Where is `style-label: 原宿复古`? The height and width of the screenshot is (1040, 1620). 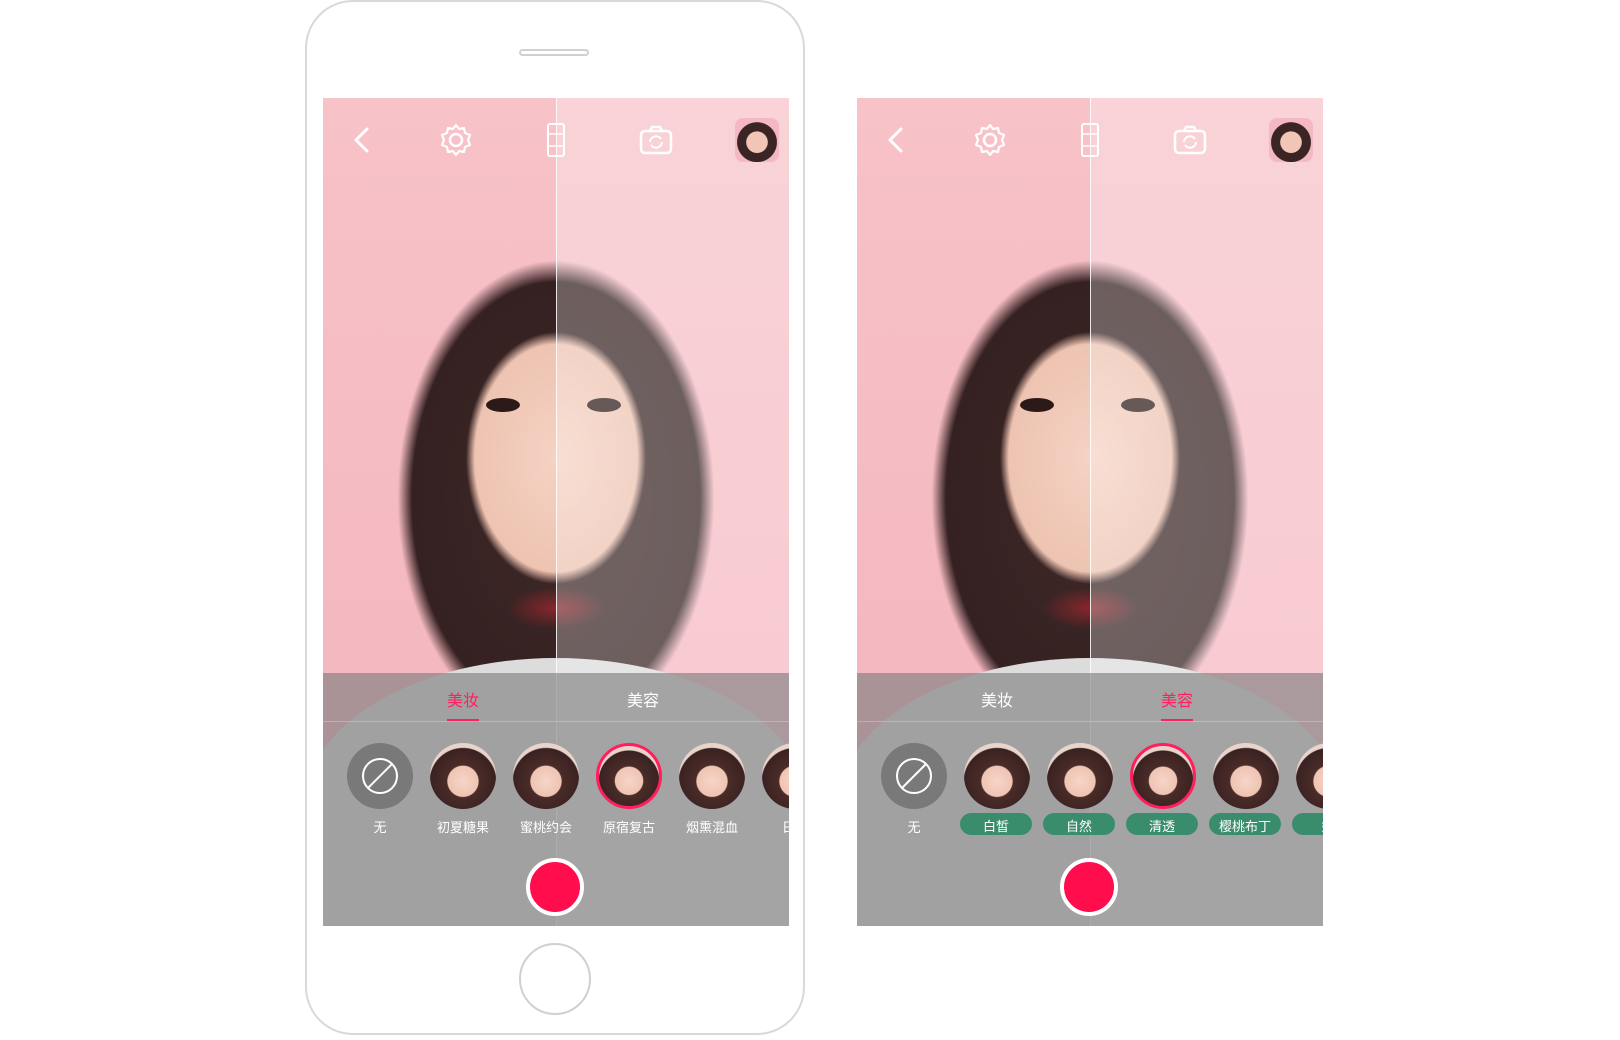 style-label: 原宿复古 is located at coordinates (628, 828).